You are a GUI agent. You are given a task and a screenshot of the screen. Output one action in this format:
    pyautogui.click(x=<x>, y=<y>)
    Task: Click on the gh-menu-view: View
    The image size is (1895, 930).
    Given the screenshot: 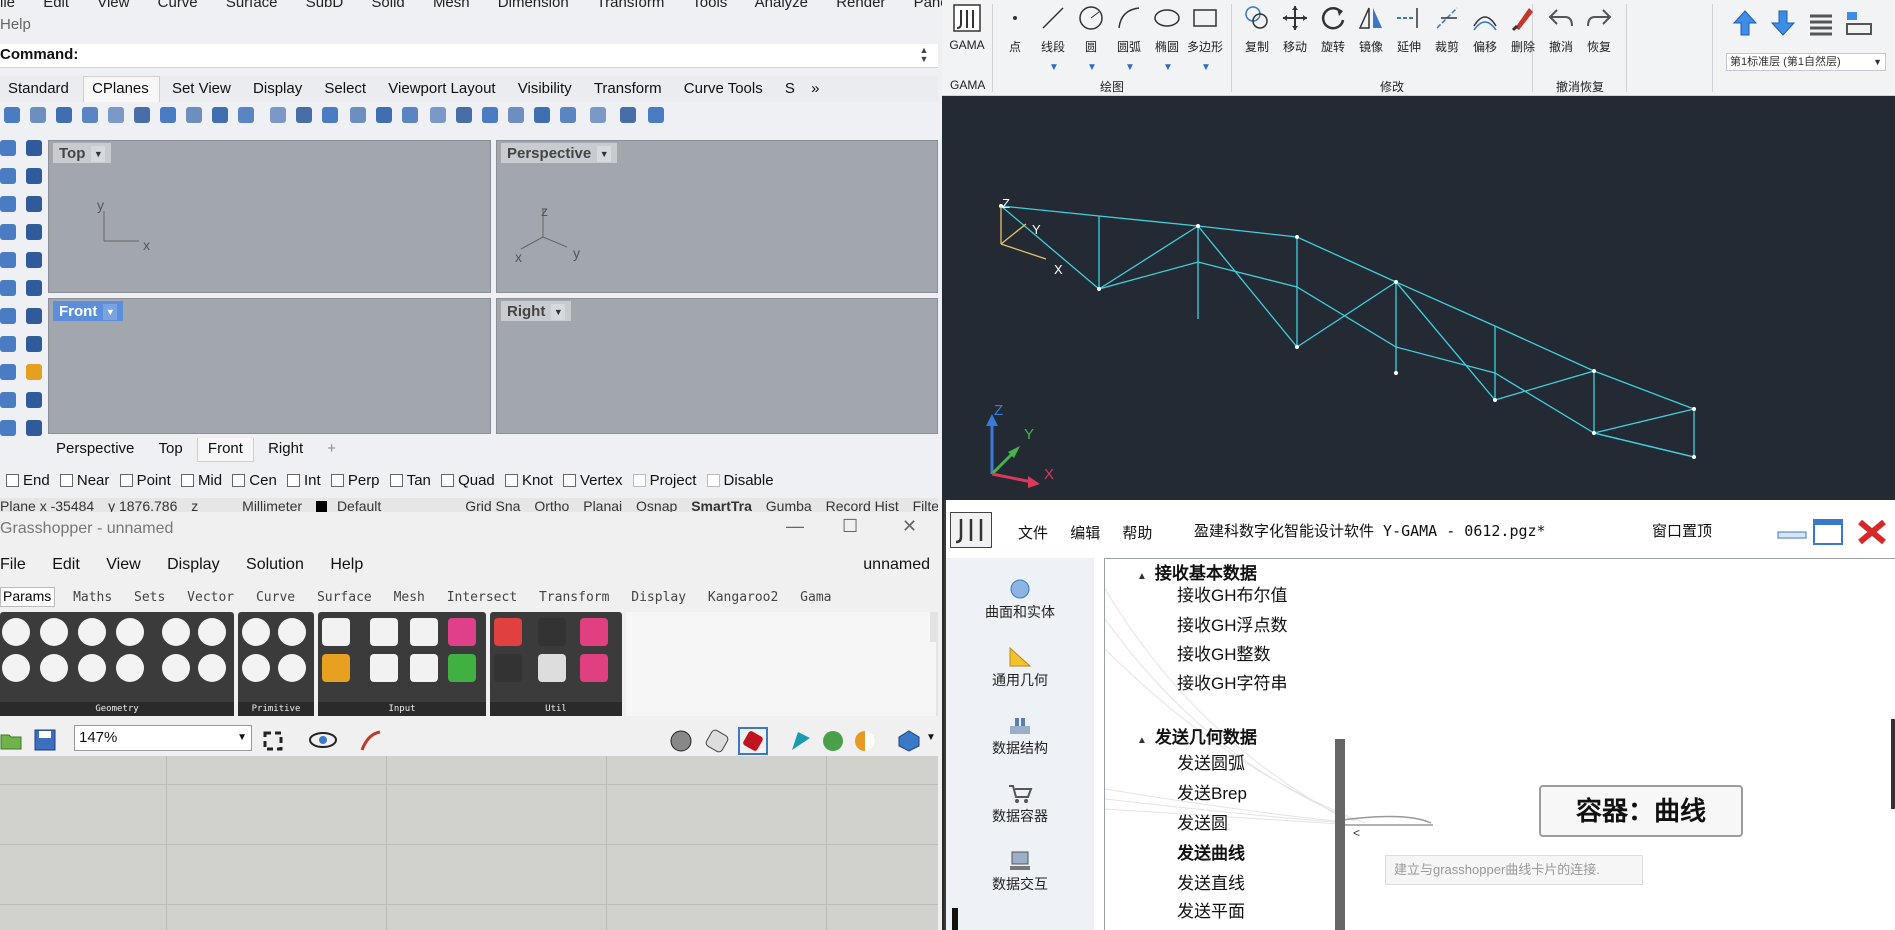 What is the action you would take?
    pyautogui.click(x=123, y=564)
    